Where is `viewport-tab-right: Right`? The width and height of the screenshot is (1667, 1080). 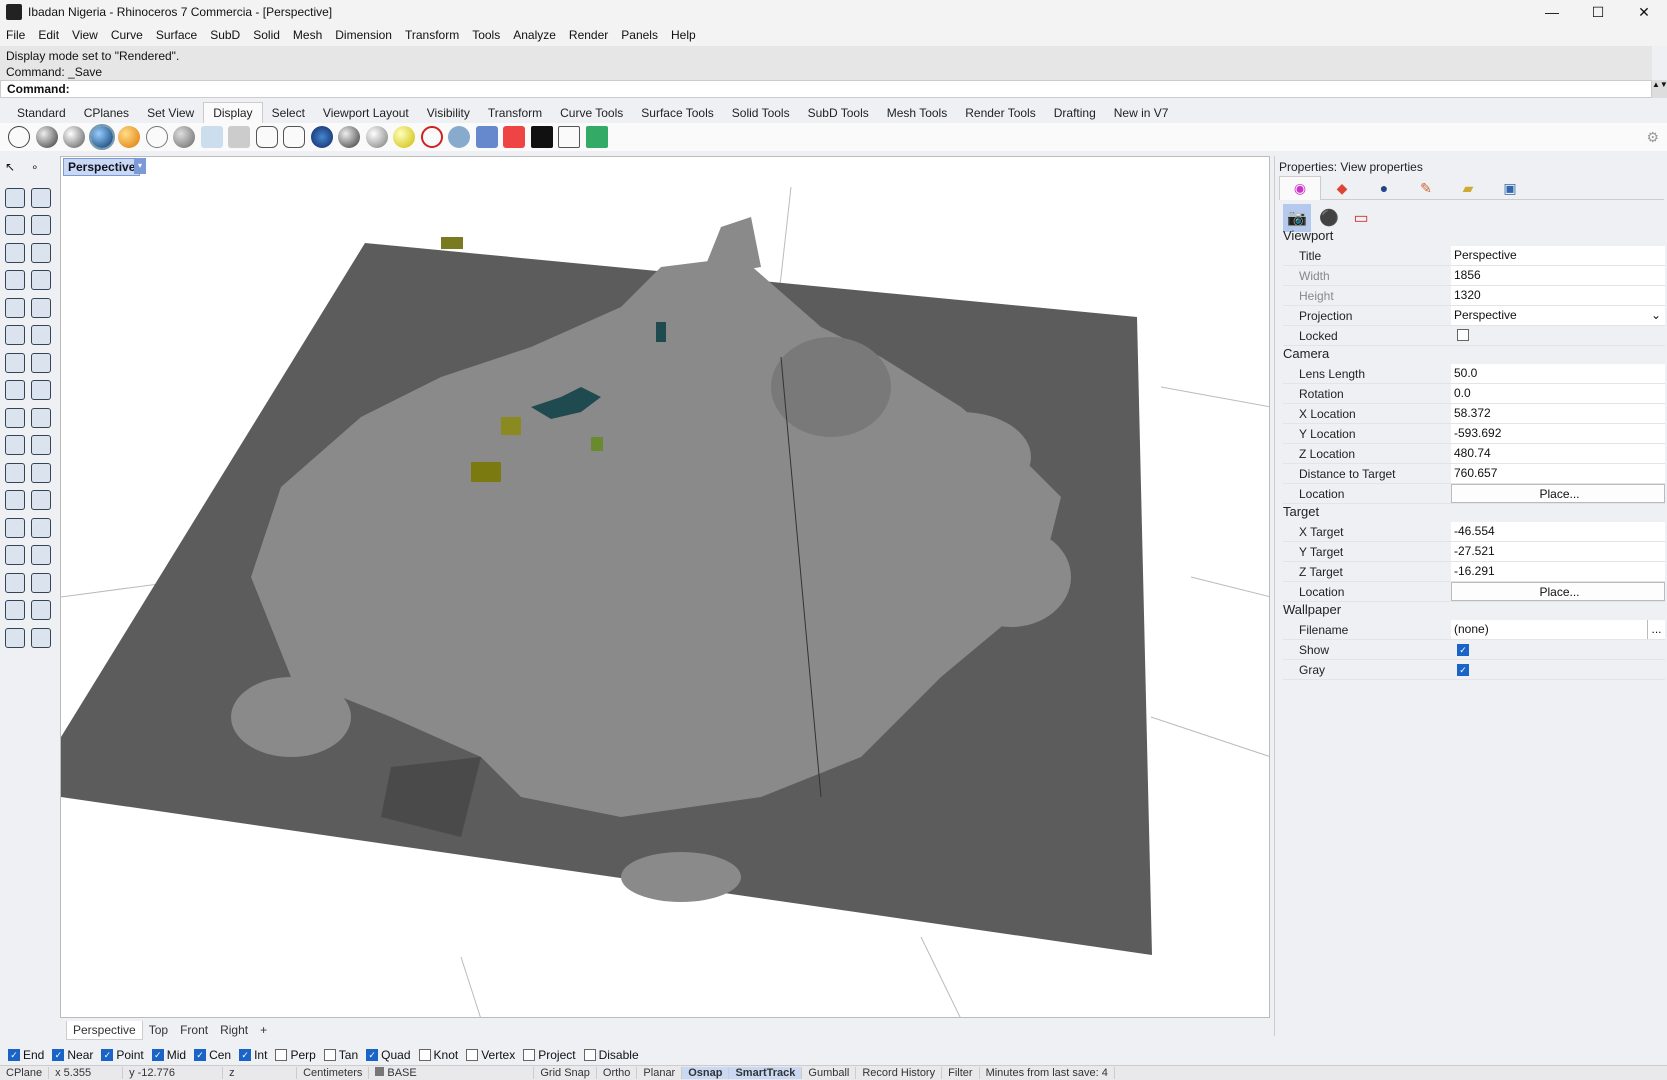 viewport-tab-right: Right is located at coordinates (234, 1030).